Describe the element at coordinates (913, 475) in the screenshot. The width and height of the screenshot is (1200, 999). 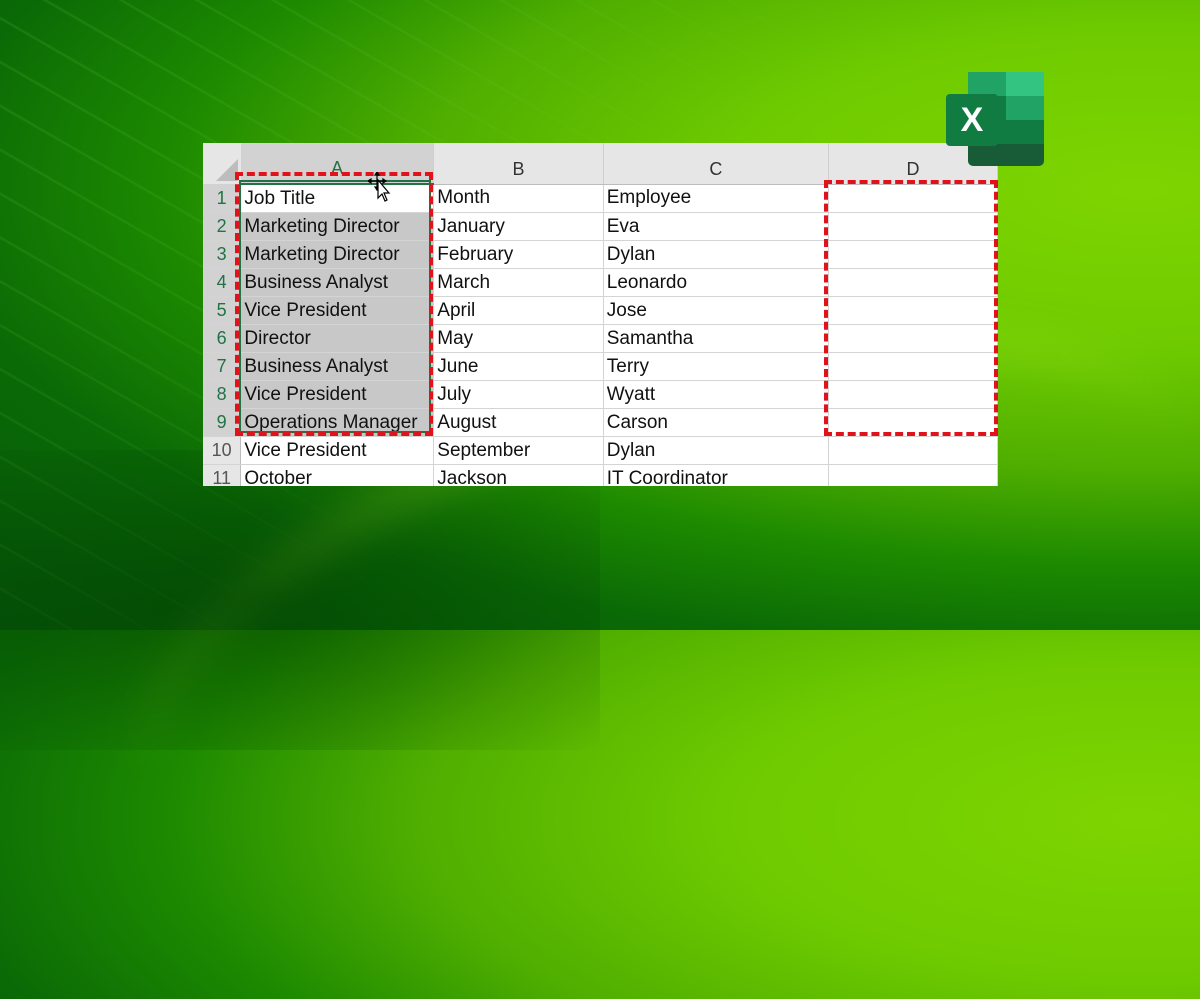
I see `cell-d11` at that location.